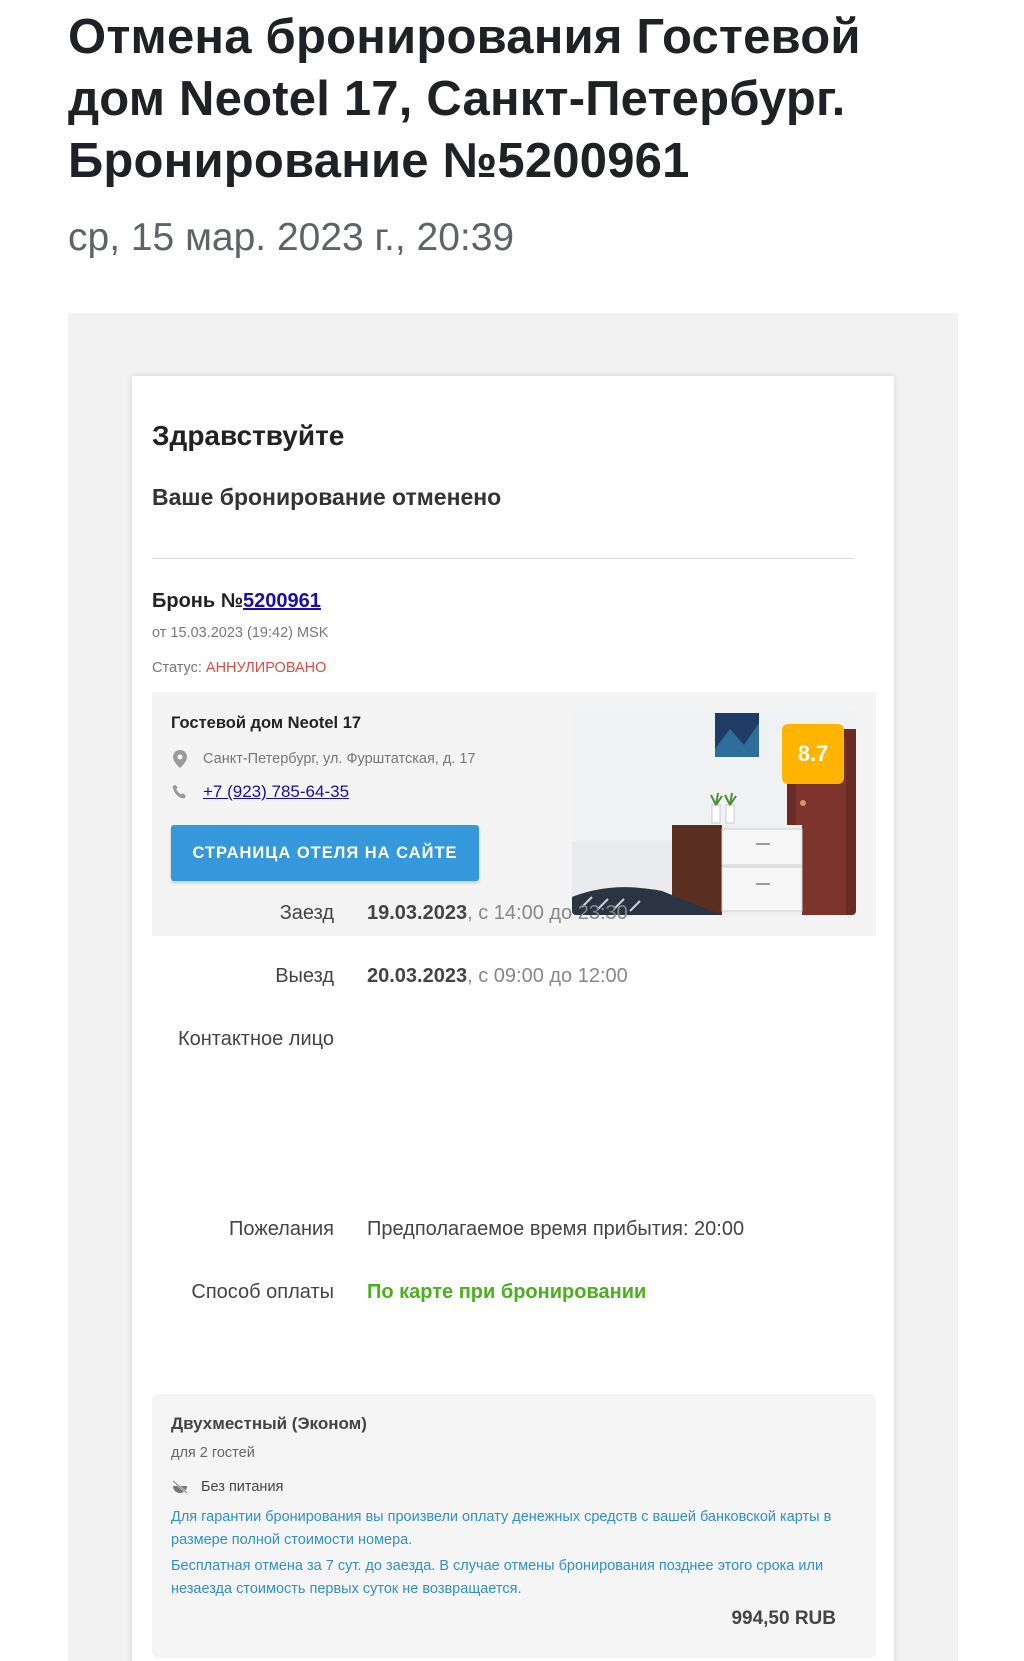  What do you see at coordinates (269, 1423) in the screenshot?
I see `room-title: Двухместный (Эконом)` at bounding box center [269, 1423].